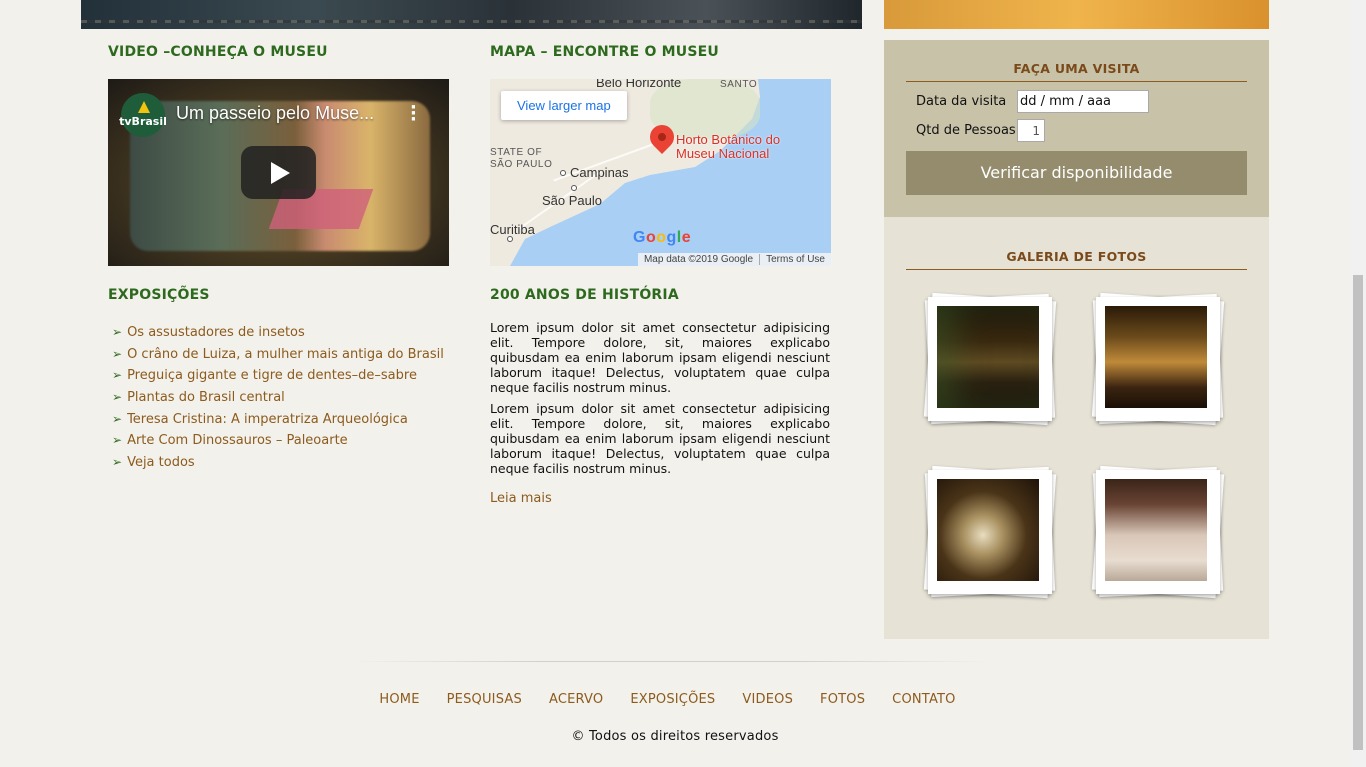  I want to click on history-section-title: 200 ANOS DE HISTÓRIA, so click(584, 295).